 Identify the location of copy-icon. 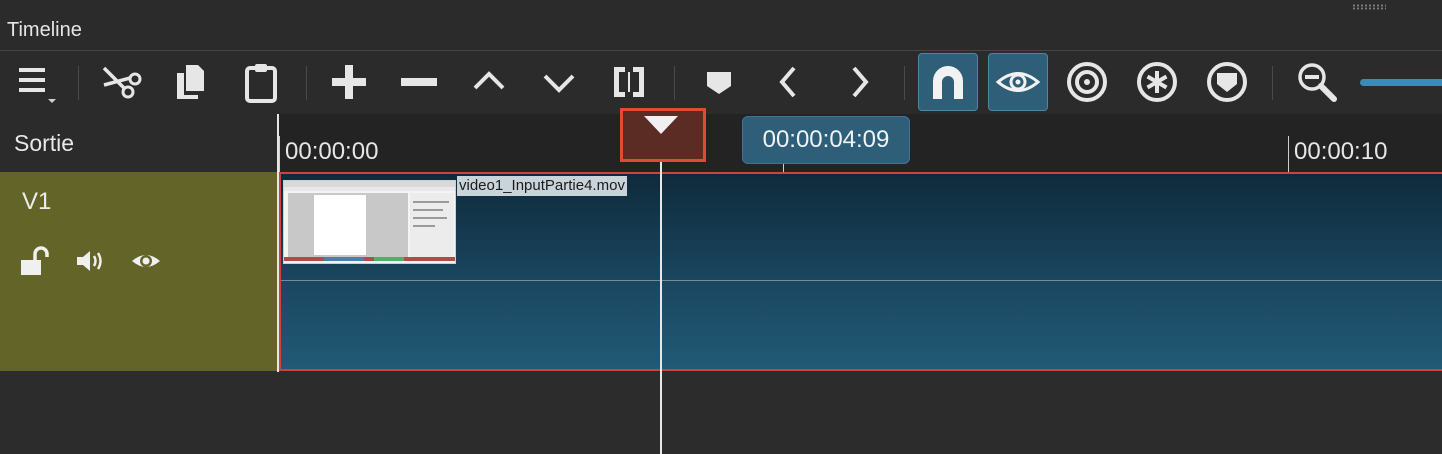
(190, 82).